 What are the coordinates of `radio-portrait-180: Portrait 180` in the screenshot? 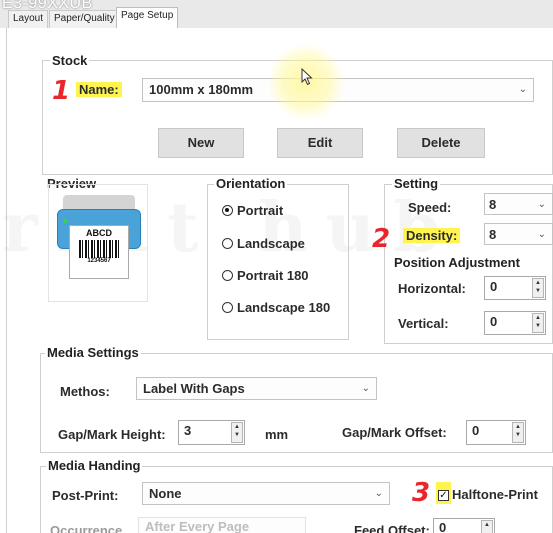 It's located at (265, 275).